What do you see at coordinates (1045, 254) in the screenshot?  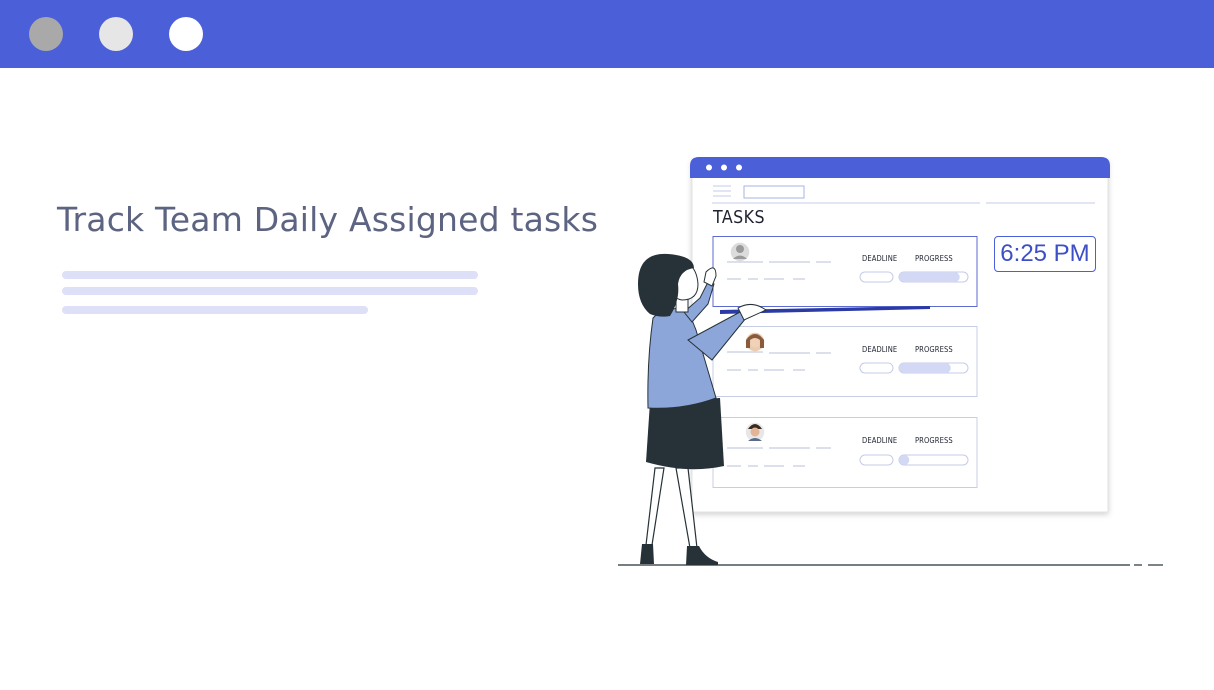 I see `clock-display: 6:25 PM` at bounding box center [1045, 254].